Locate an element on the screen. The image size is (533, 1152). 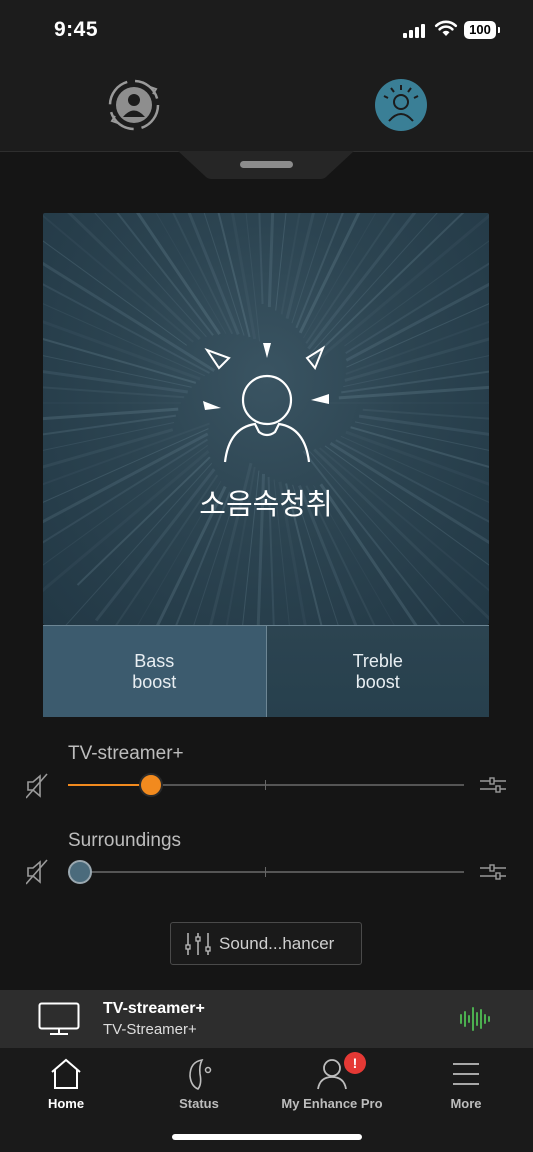
equalizer-icon is located at coordinates (198, 943).